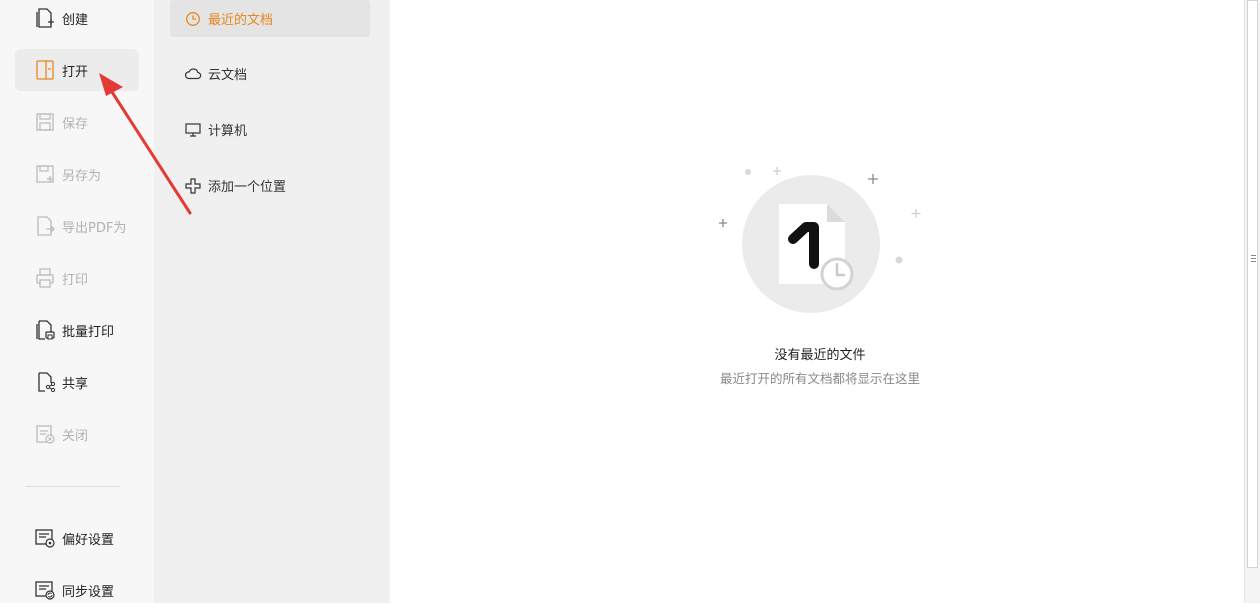 This screenshot has width=1260, height=611. I want to click on sync-settings-icon, so click(45, 590).